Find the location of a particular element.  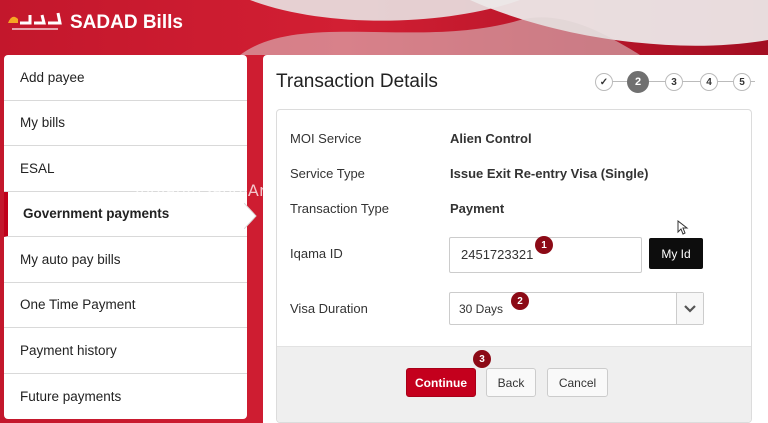

iqama-id-label: Iqama ID is located at coordinates (316, 253).